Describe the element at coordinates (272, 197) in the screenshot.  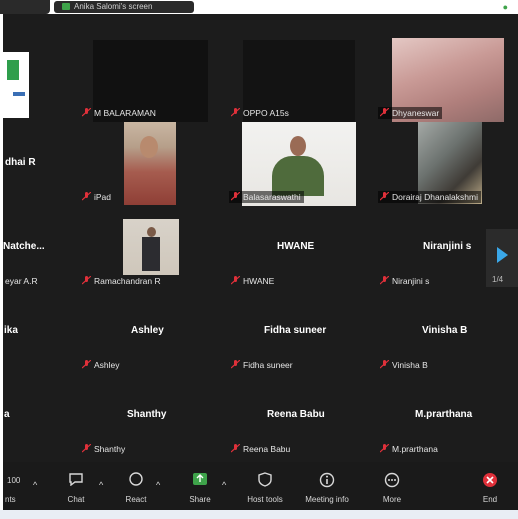
I see `participant-name: Balasaraswathi` at that location.